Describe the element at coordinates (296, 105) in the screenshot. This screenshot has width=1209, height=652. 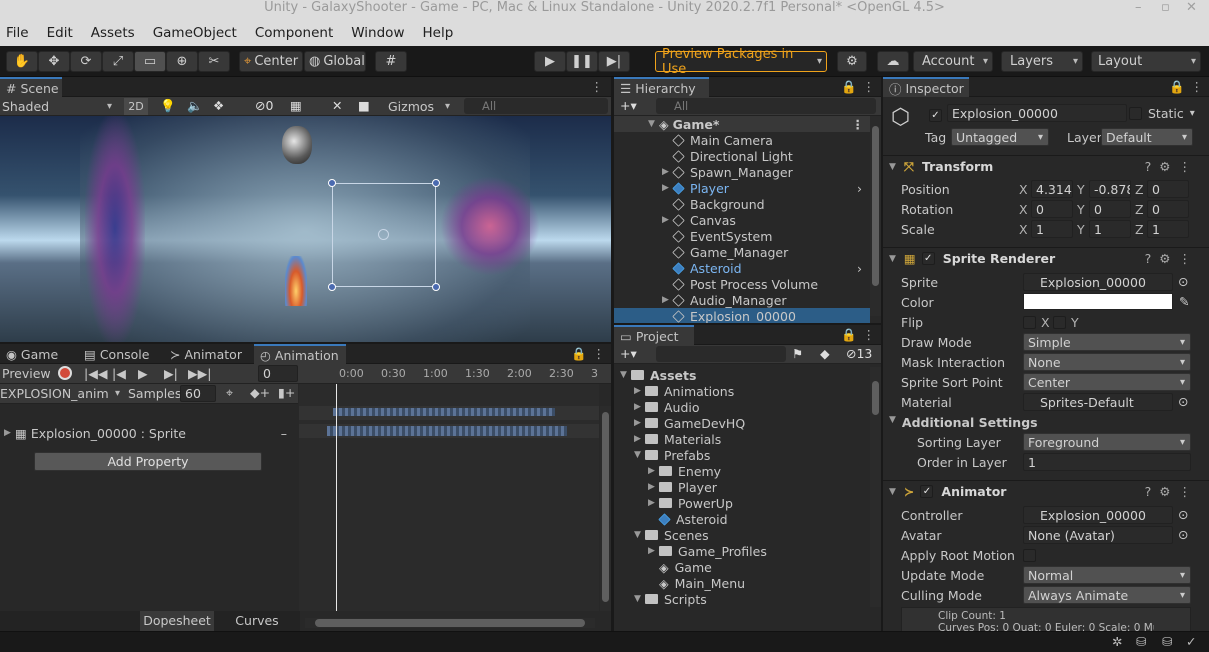
I see `grid-visibility-icon: ▦` at that location.